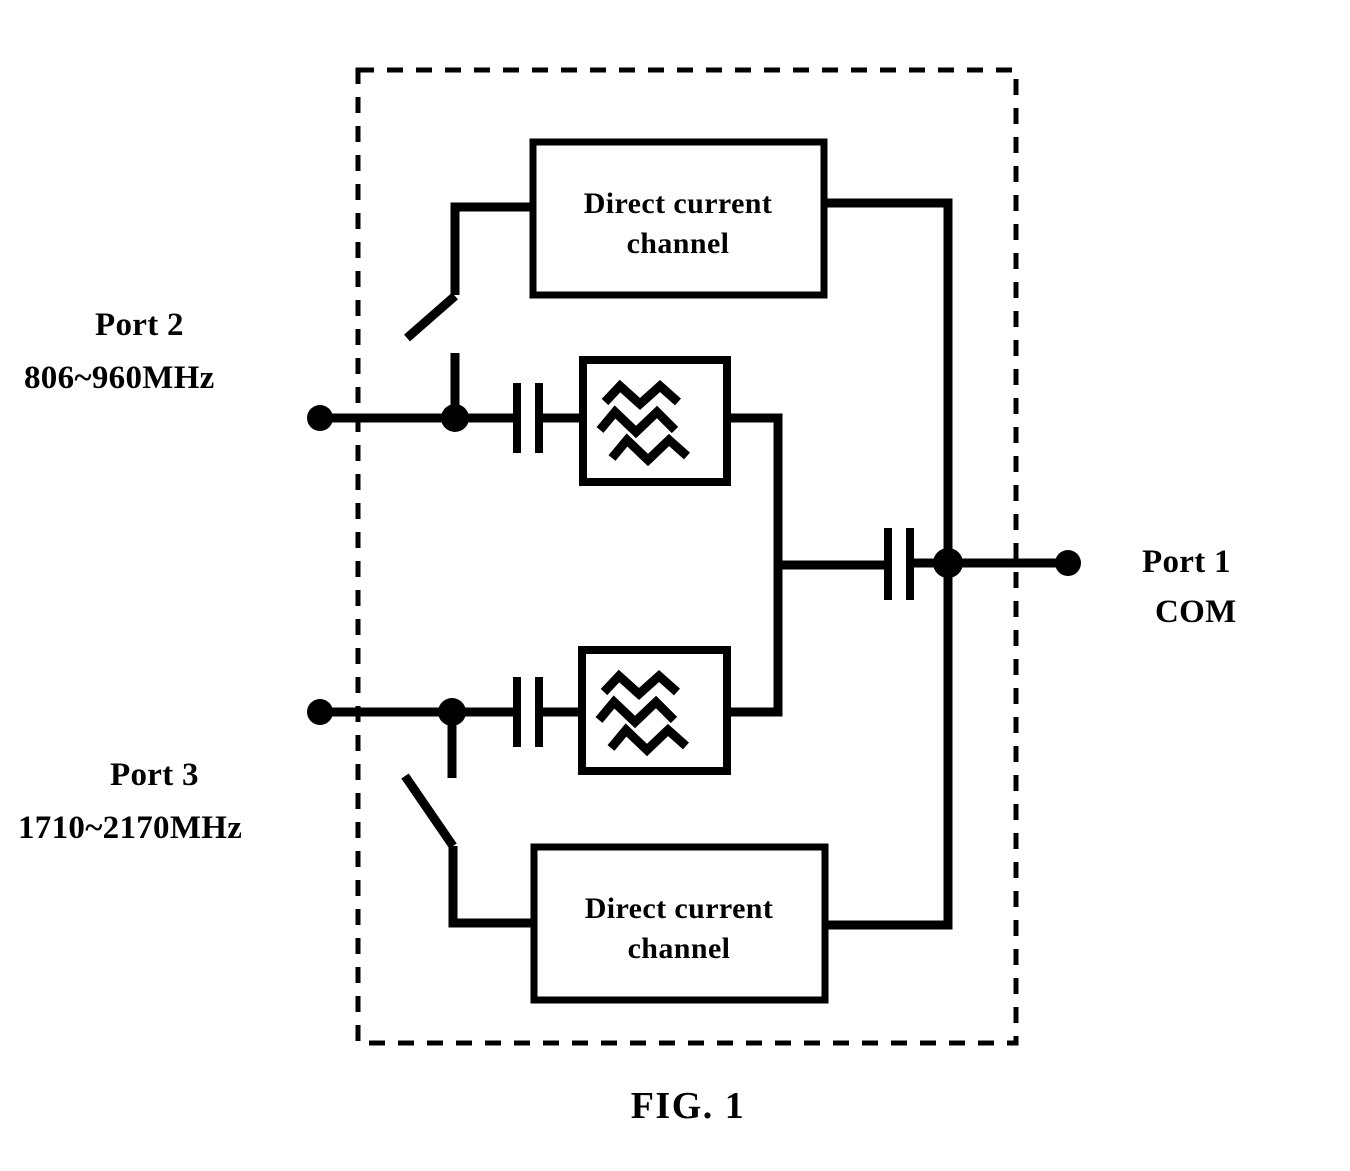 This screenshot has width=1350, height=1171. I want to click on port2-terminal-dot, so click(320, 418).